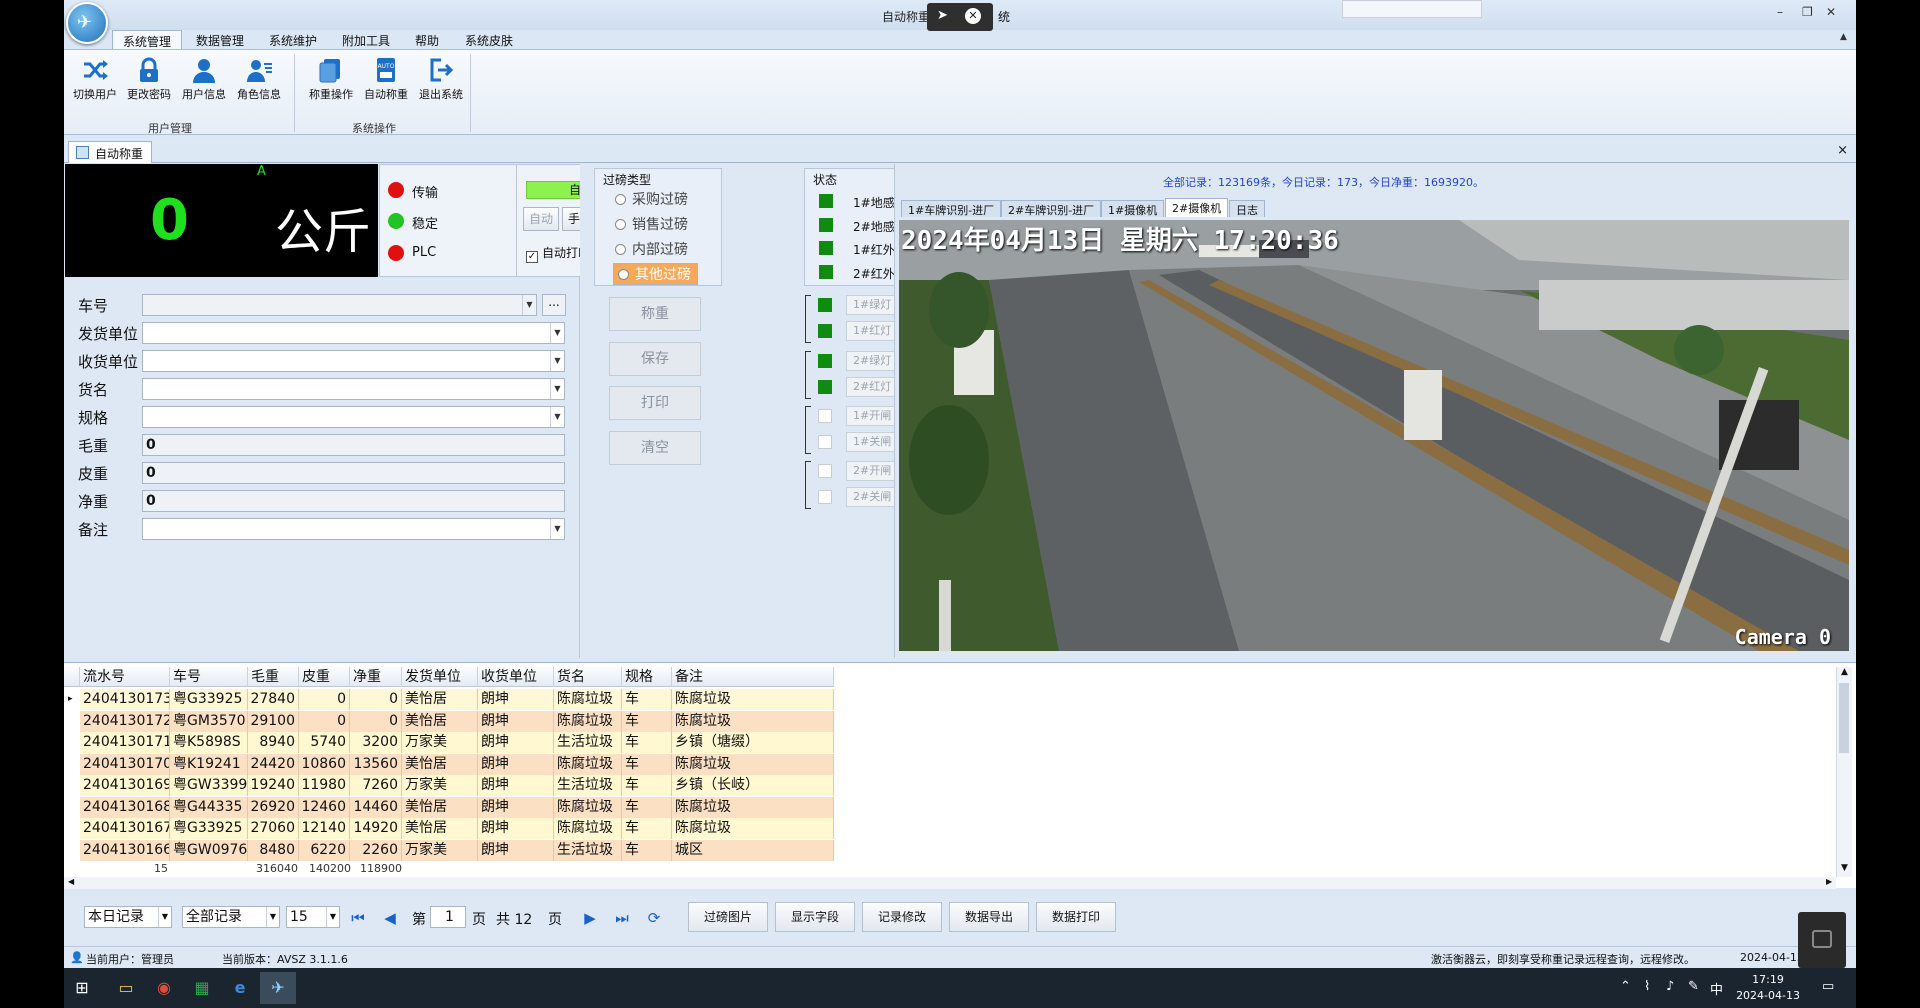  Describe the element at coordinates (353, 417) in the screenshot. I see `spec-input: ▼` at that location.